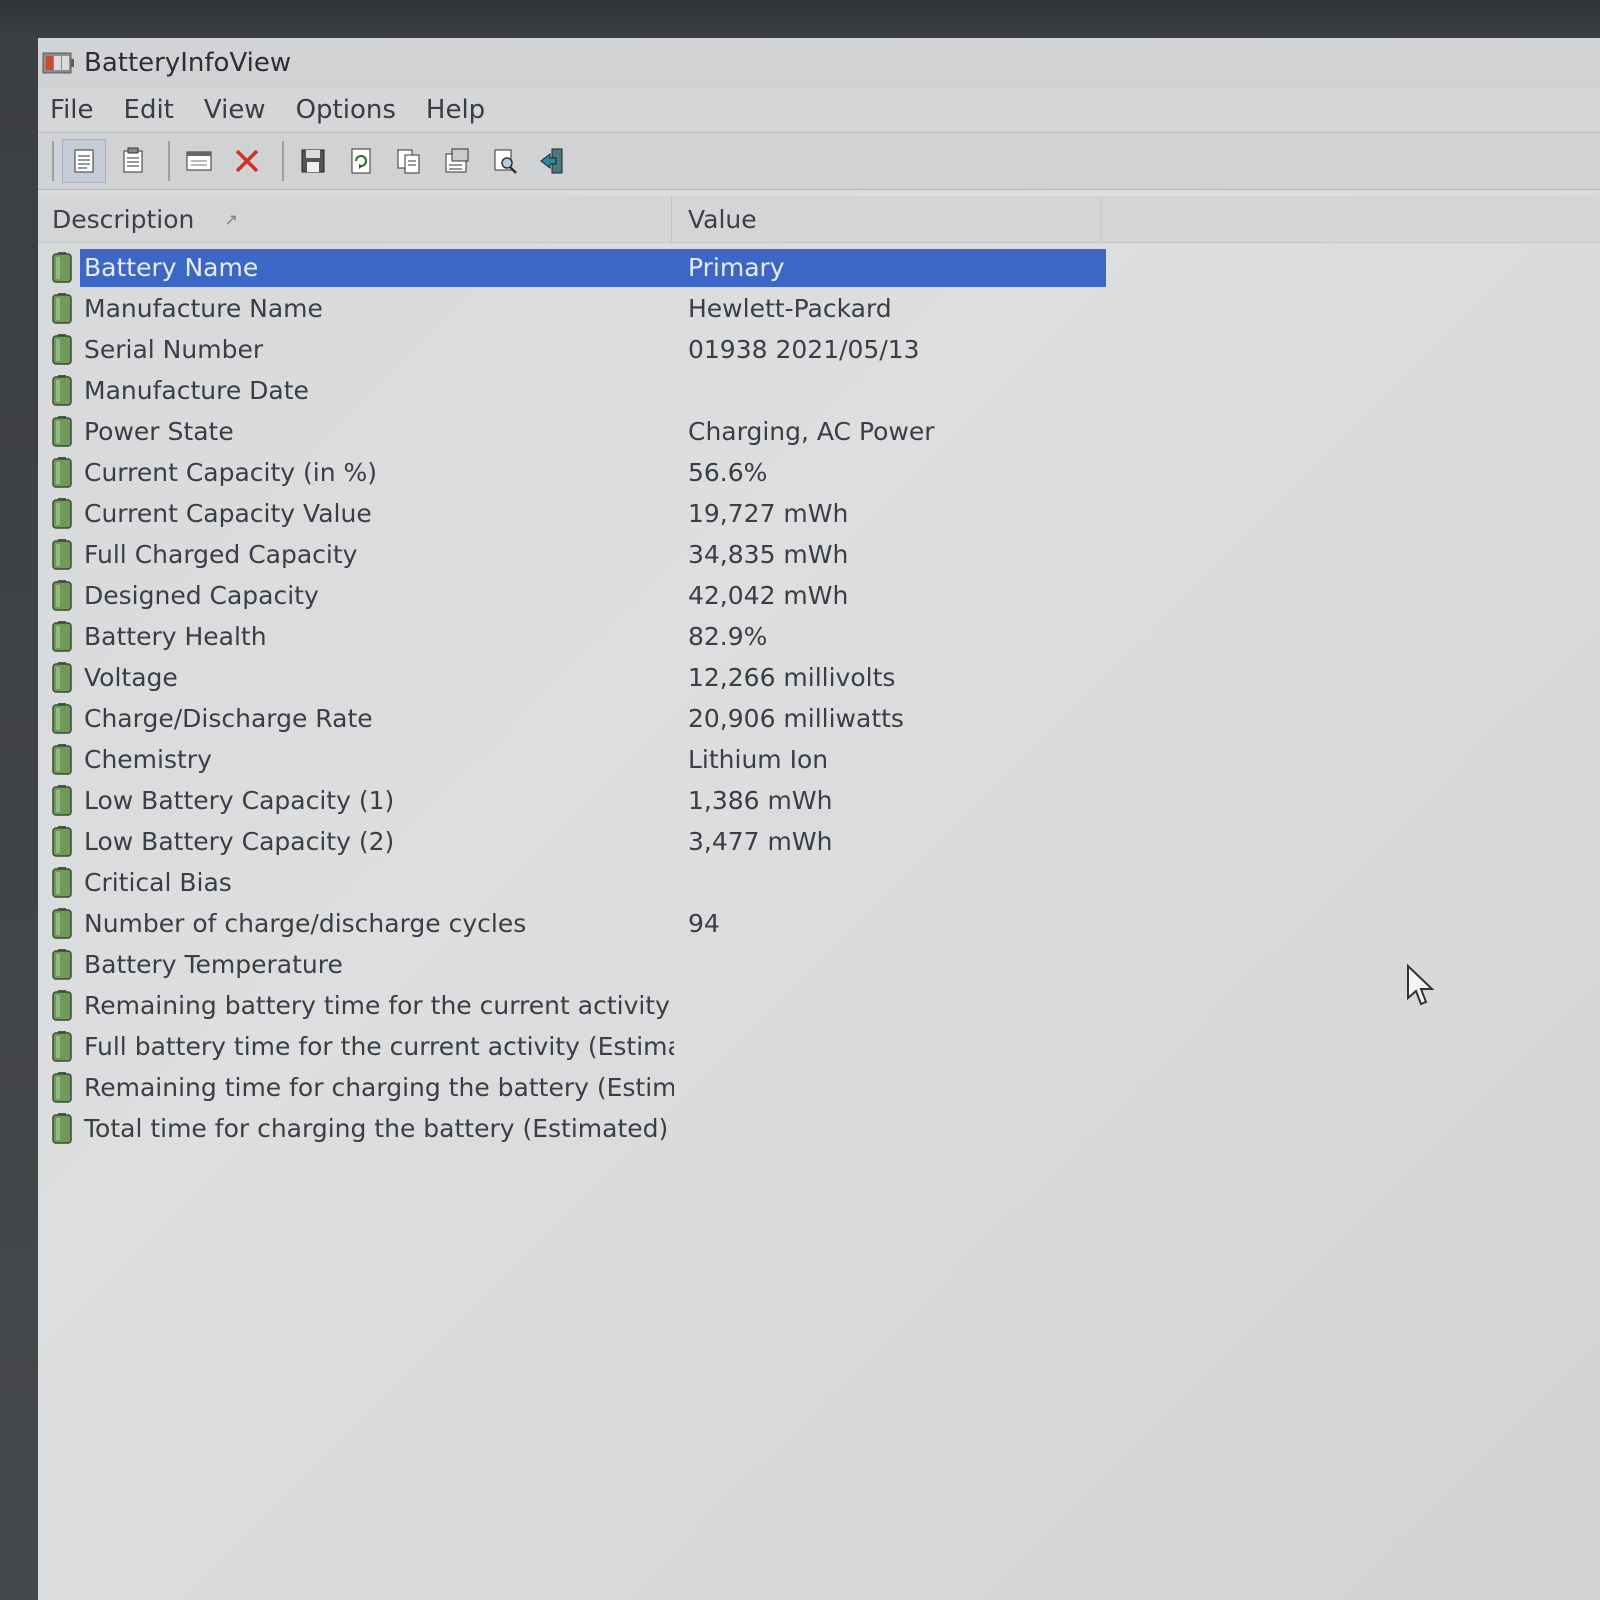  Describe the element at coordinates (58, 63) in the screenshot. I see `battery-app-icon` at that location.